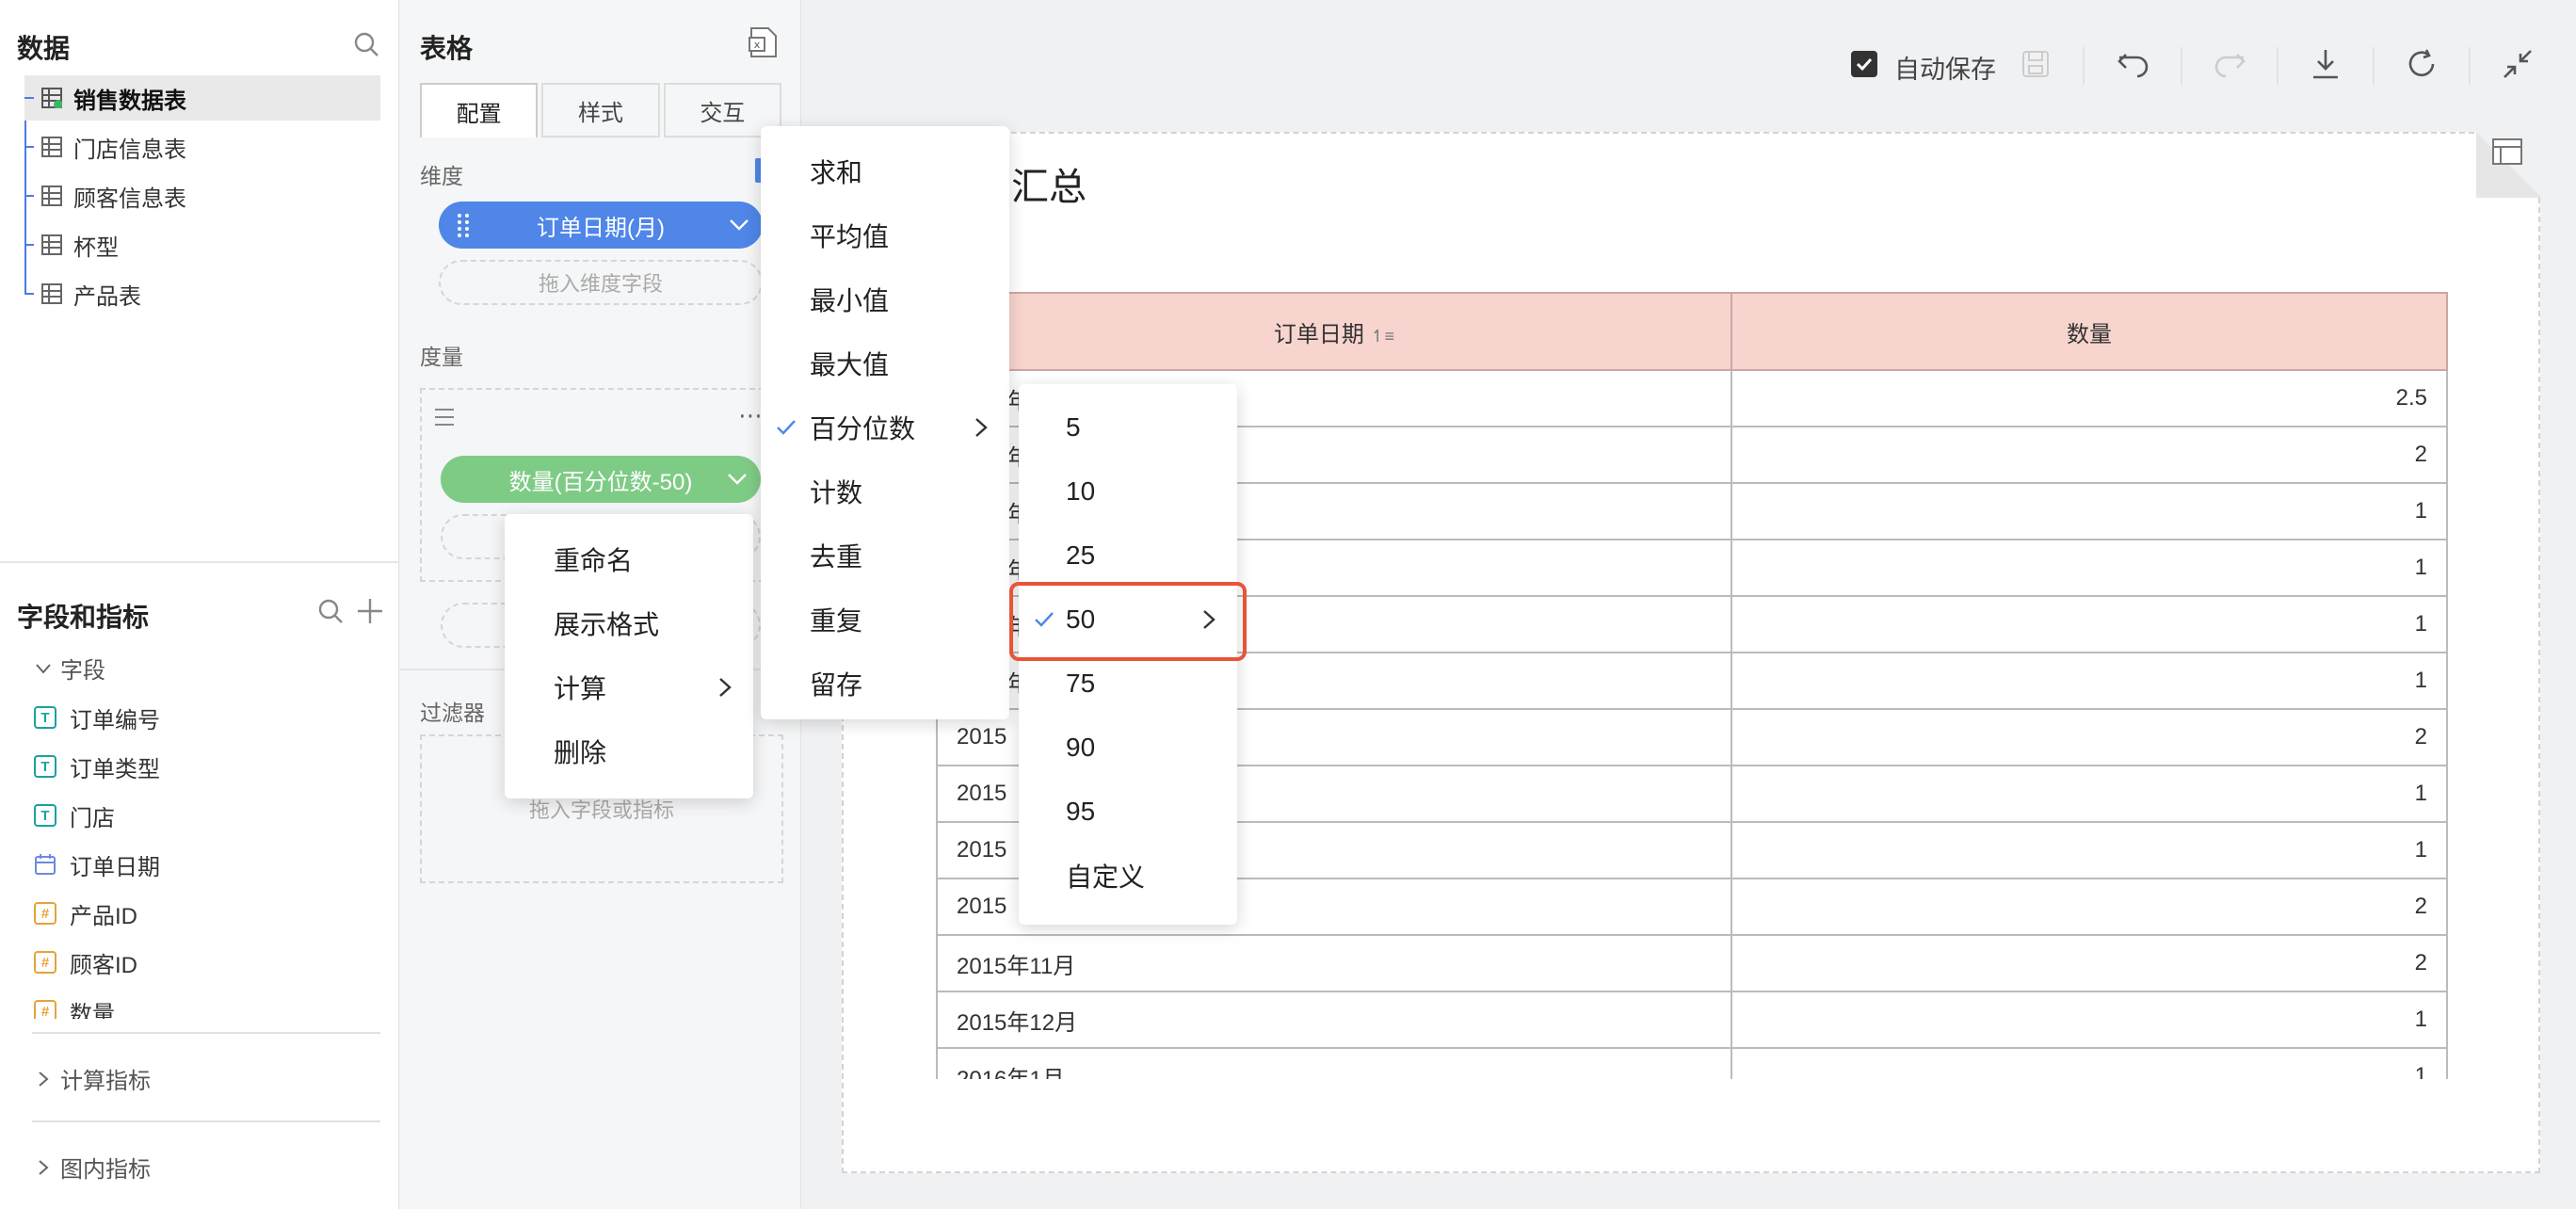  Describe the element at coordinates (452, 713) in the screenshot. I see `filter-label: 过滤器` at that location.